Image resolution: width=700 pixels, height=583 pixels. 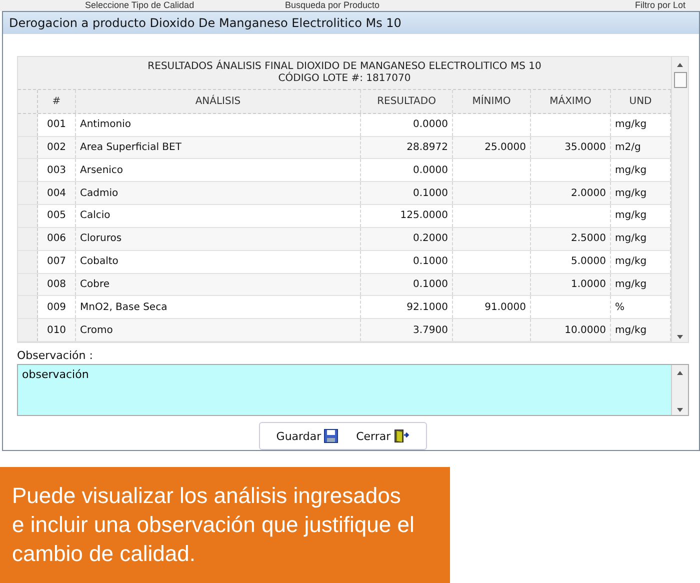 What do you see at coordinates (225, 525) in the screenshot?
I see `callout-text: Puede visualizar los análisis ingresados e incluir una observación que justifique el cambio de calidad.` at bounding box center [225, 525].